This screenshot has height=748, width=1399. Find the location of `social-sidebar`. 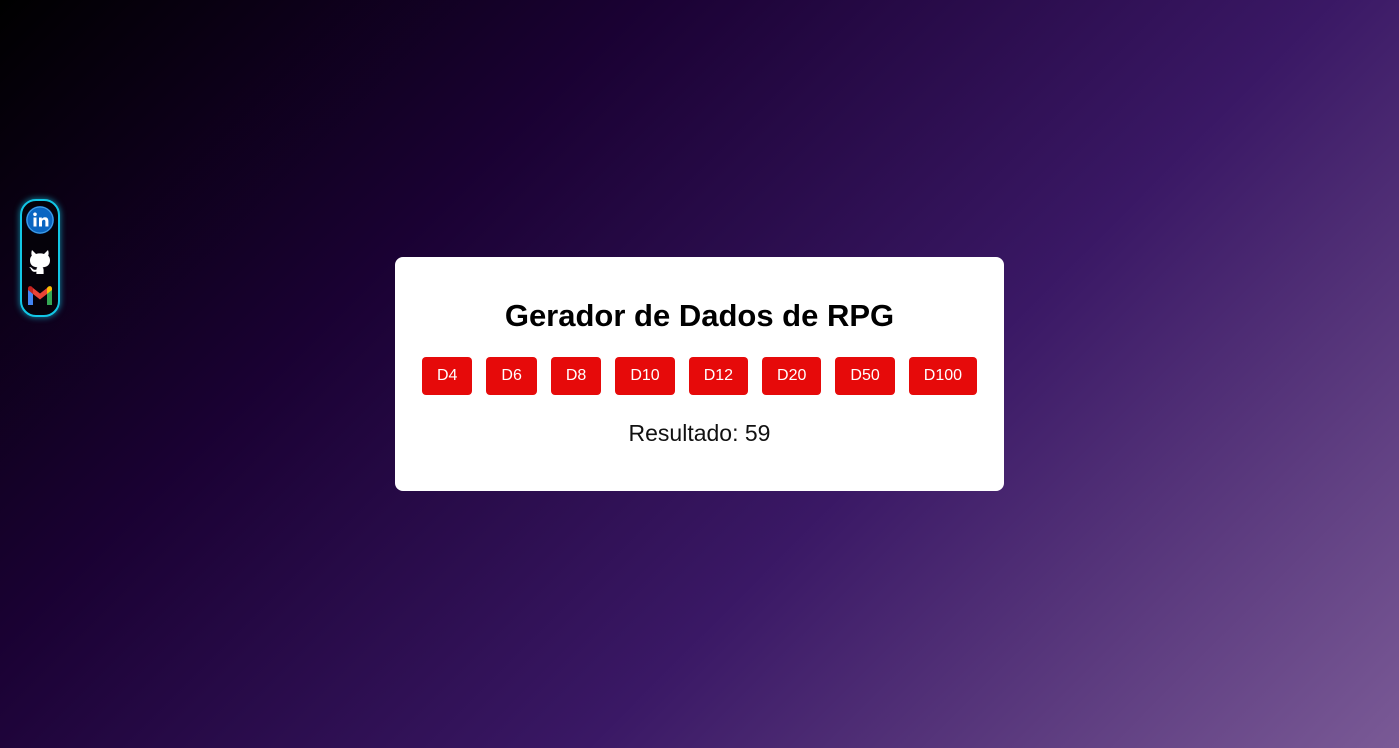

social-sidebar is located at coordinates (40, 258).